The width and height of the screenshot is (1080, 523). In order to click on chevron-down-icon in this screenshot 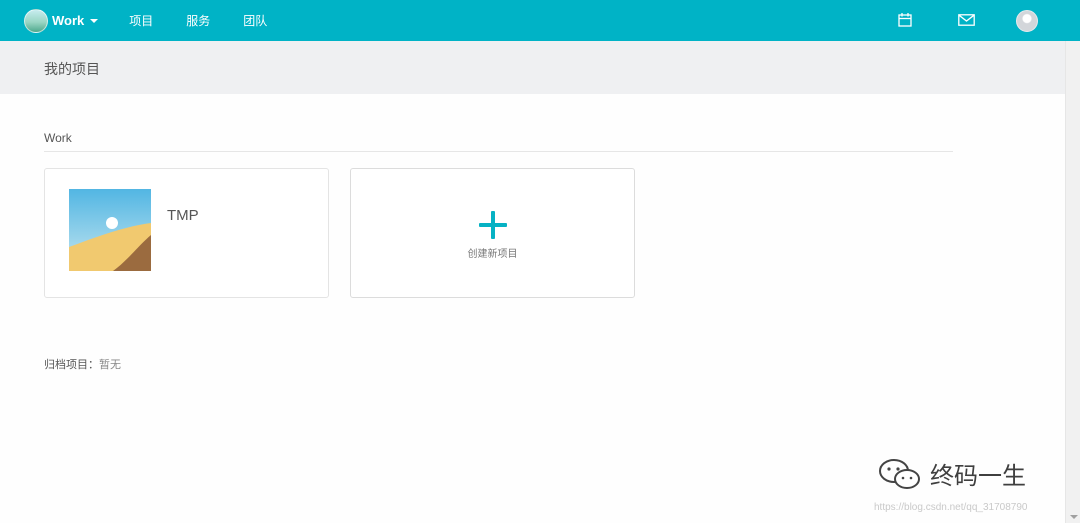, I will do `click(94, 21)`.